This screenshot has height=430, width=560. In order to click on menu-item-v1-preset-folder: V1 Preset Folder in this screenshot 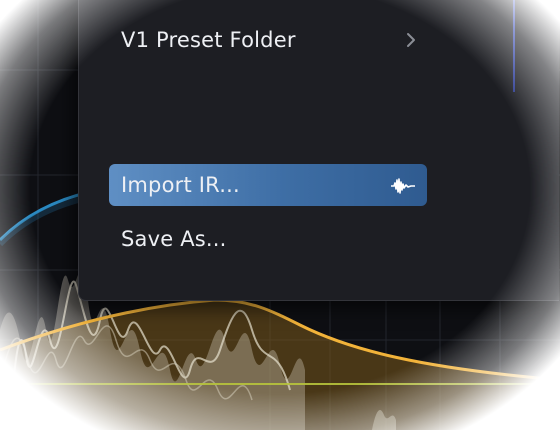, I will do `click(268, 40)`.